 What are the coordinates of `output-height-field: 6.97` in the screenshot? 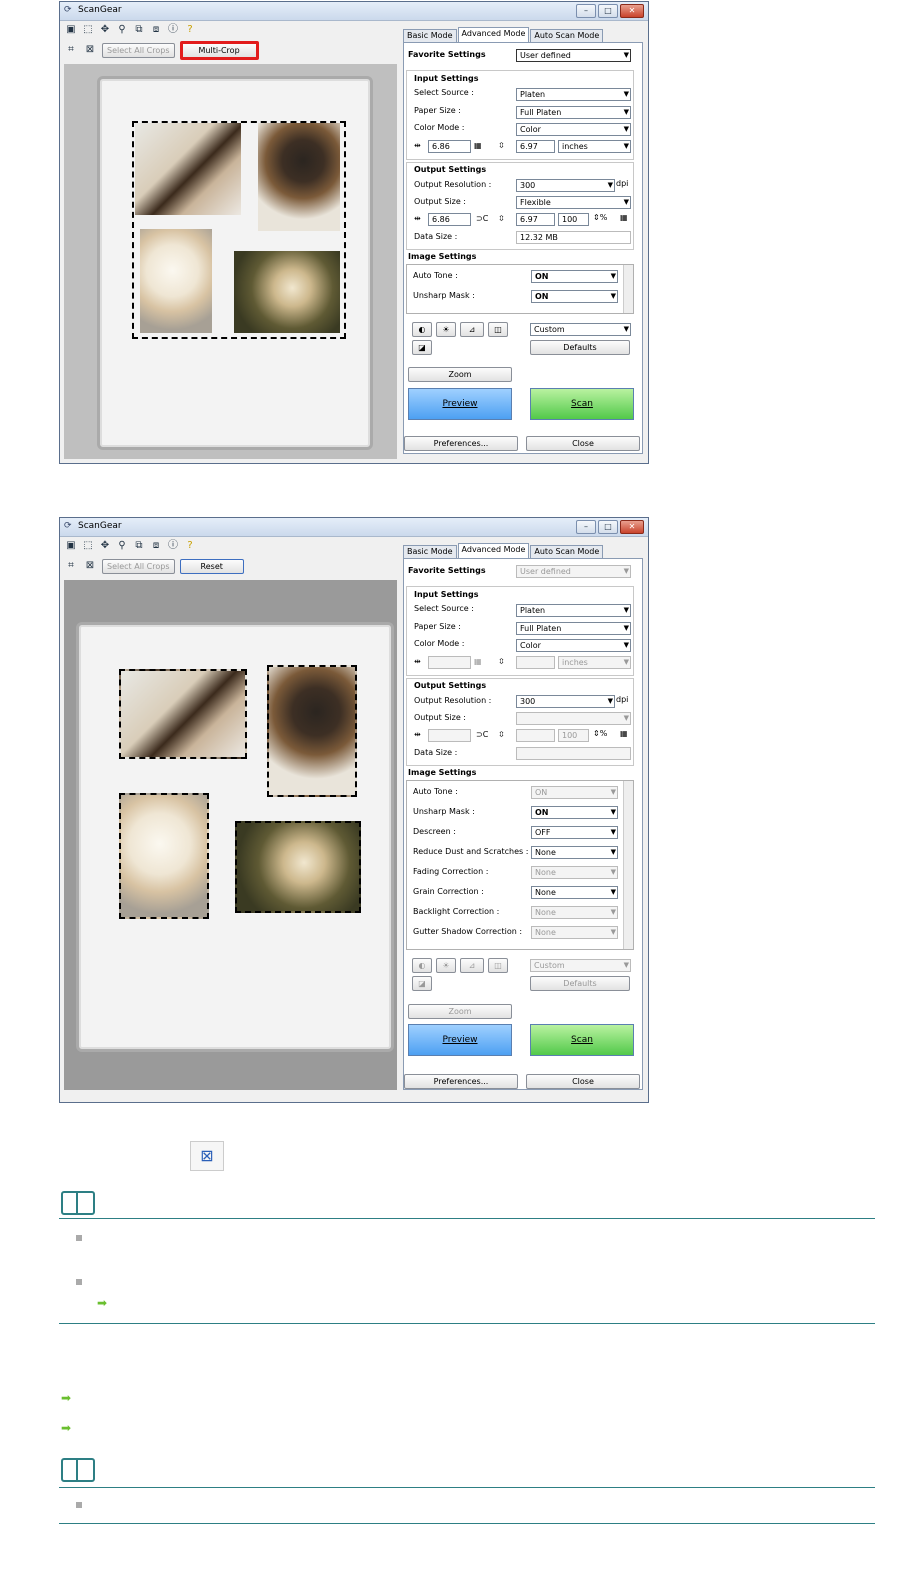 It's located at (535, 219).